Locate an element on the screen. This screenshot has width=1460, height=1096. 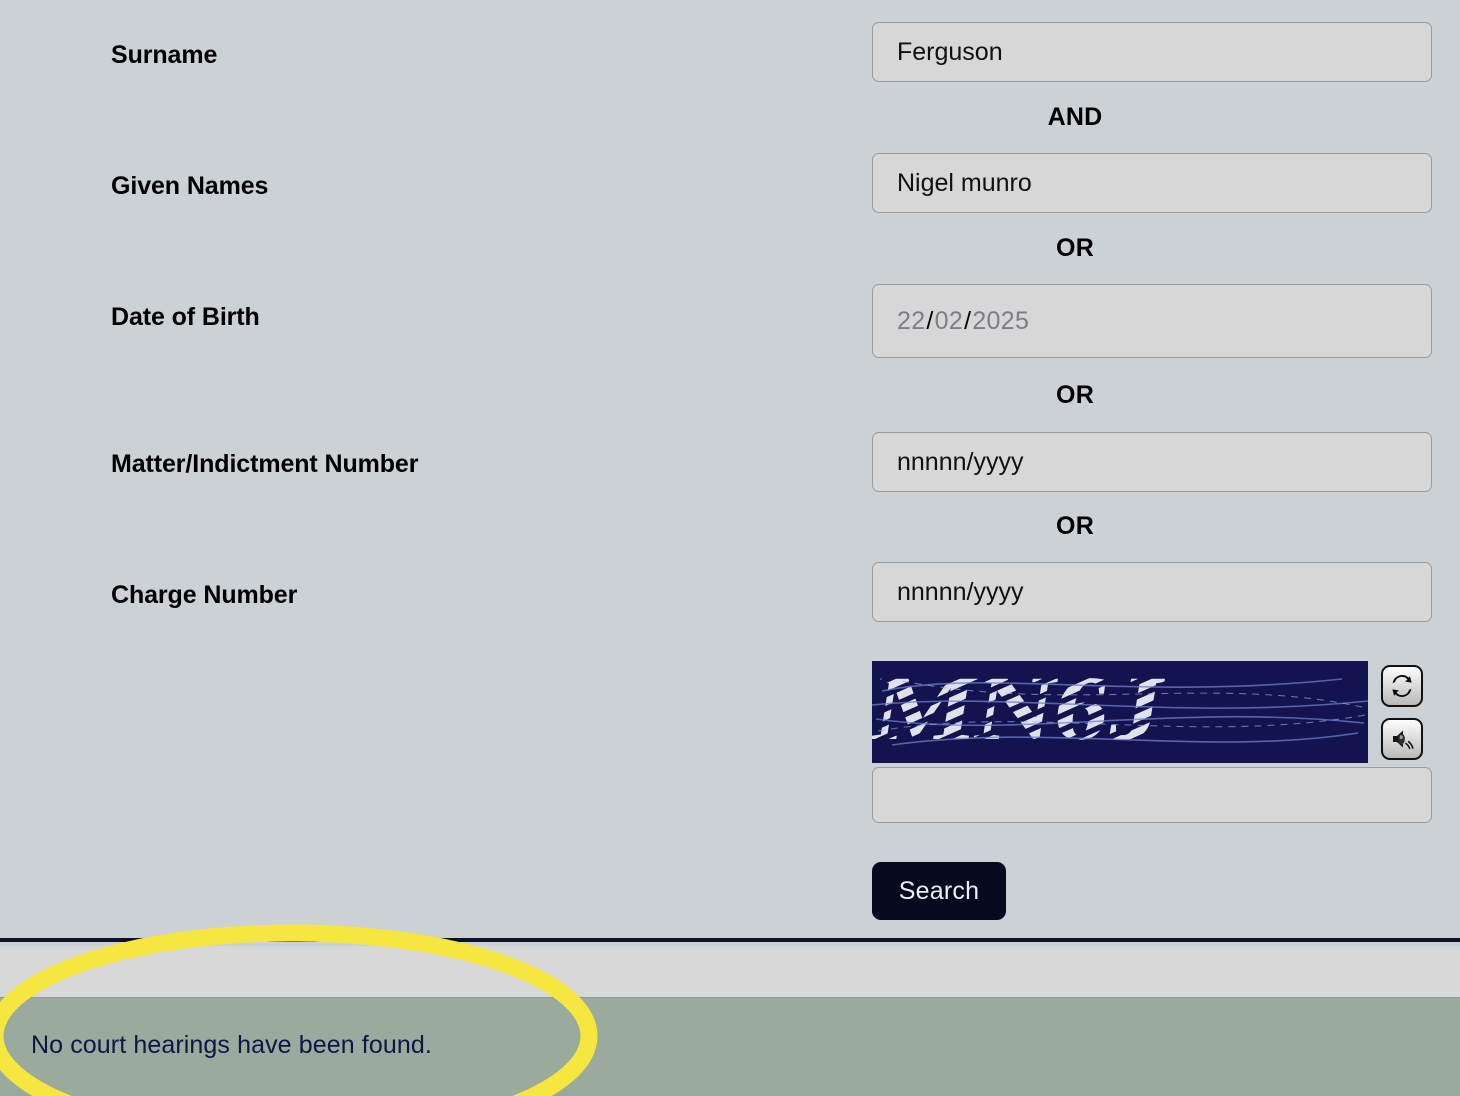
label-charge-number: Charge Number is located at coordinates (204, 595).